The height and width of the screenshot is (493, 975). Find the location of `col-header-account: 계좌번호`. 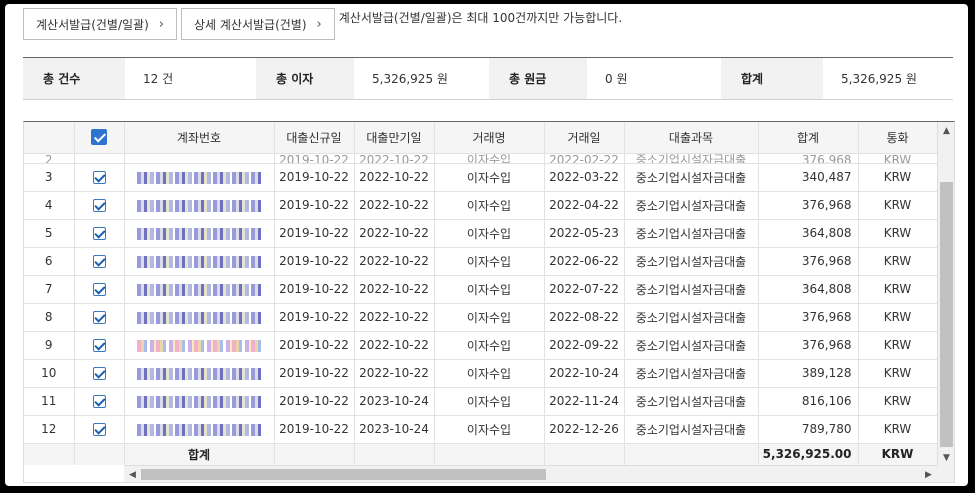

col-header-account: 계좌번호 is located at coordinates (199, 138).